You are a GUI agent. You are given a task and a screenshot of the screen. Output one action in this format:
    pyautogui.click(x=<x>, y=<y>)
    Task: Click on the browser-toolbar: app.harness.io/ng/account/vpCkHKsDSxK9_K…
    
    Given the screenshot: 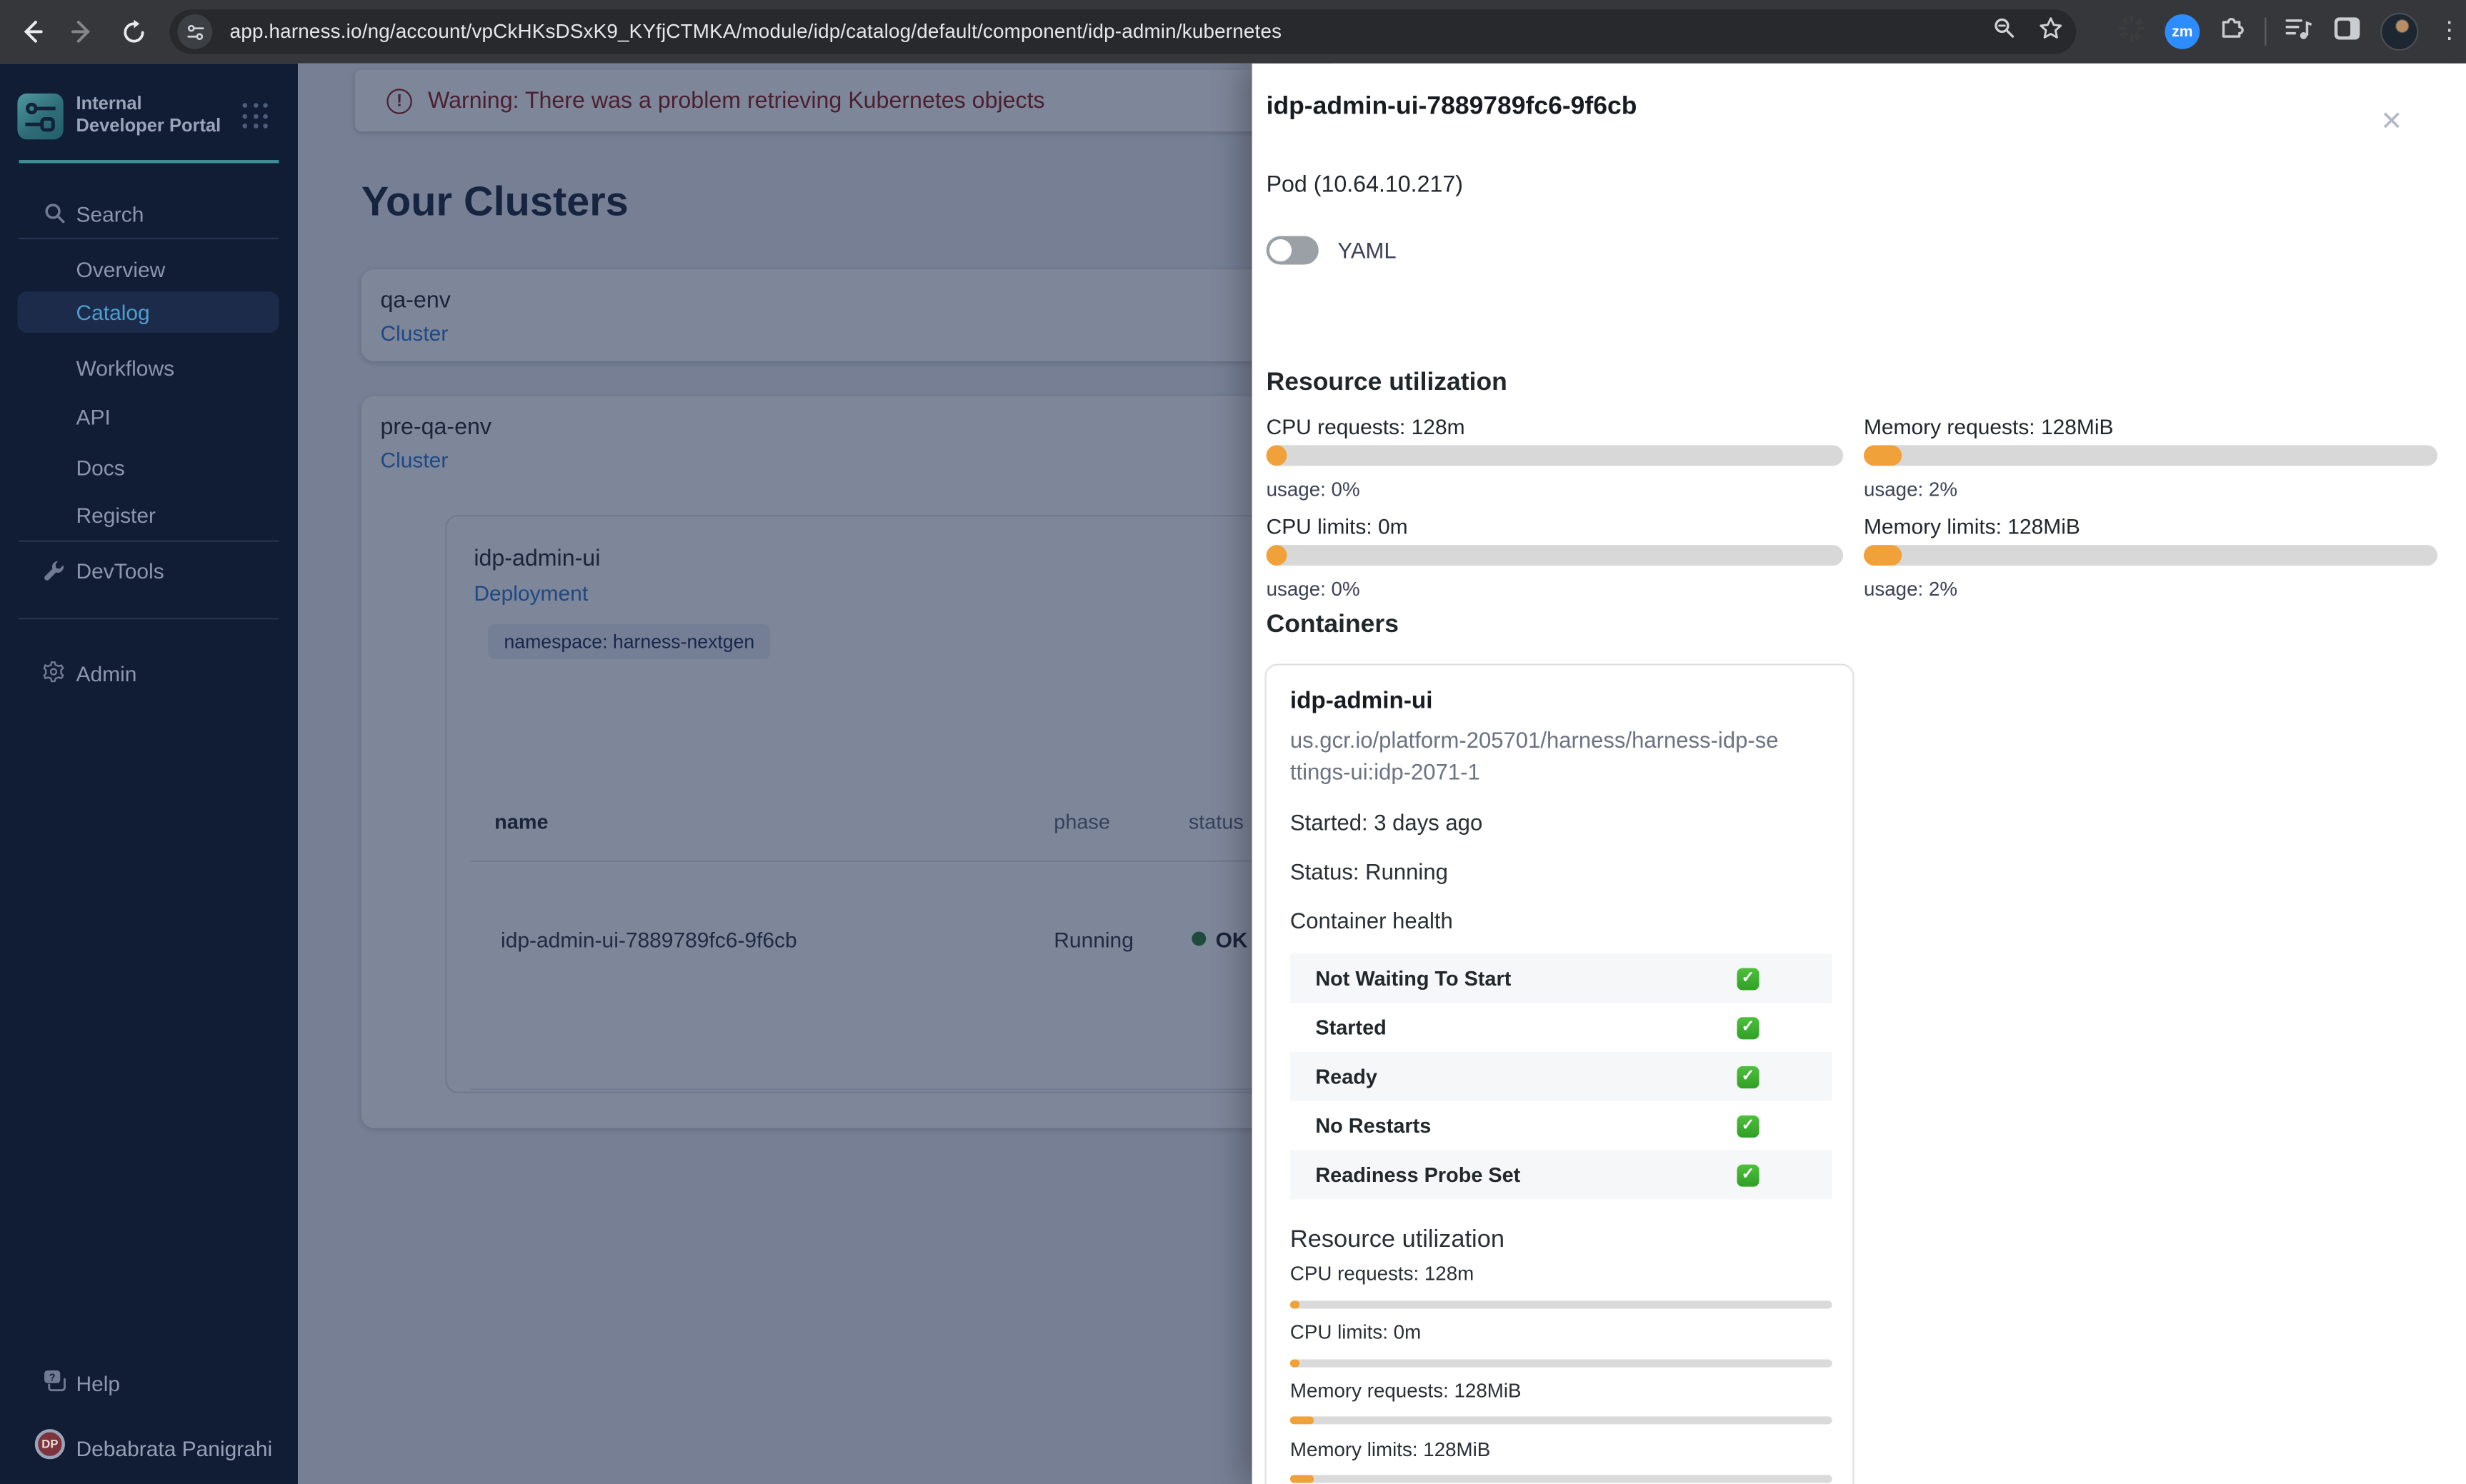 What is the action you would take?
    pyautogui.click(x=1233, y=32)
    